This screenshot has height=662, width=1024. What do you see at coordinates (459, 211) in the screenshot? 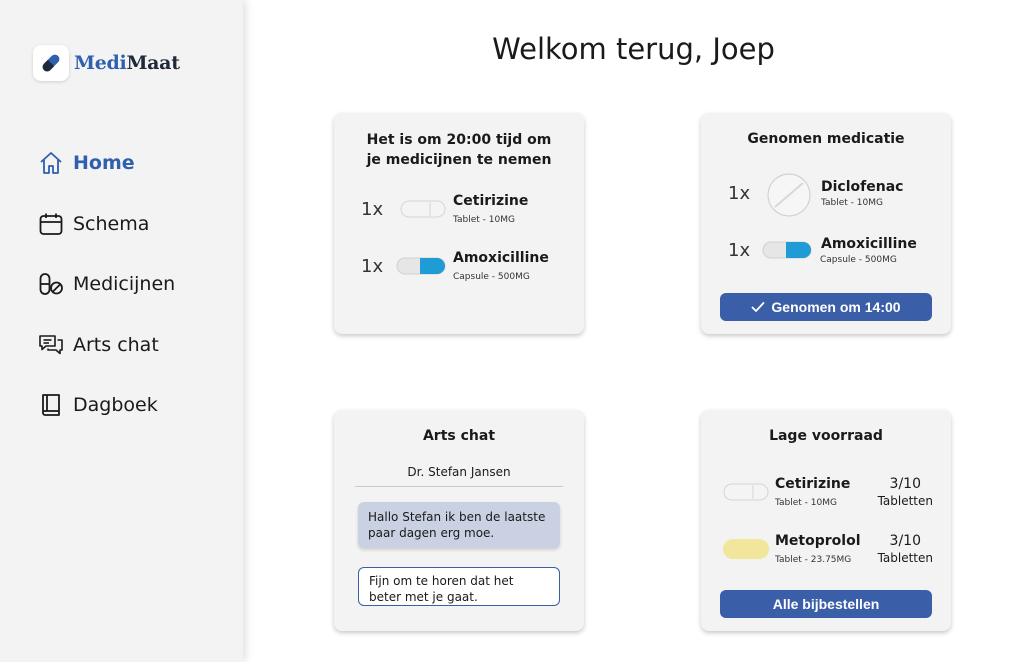
I see `list-item: 1x Cetirizine Tablet - 10MG` at bounding box center [459, 211].